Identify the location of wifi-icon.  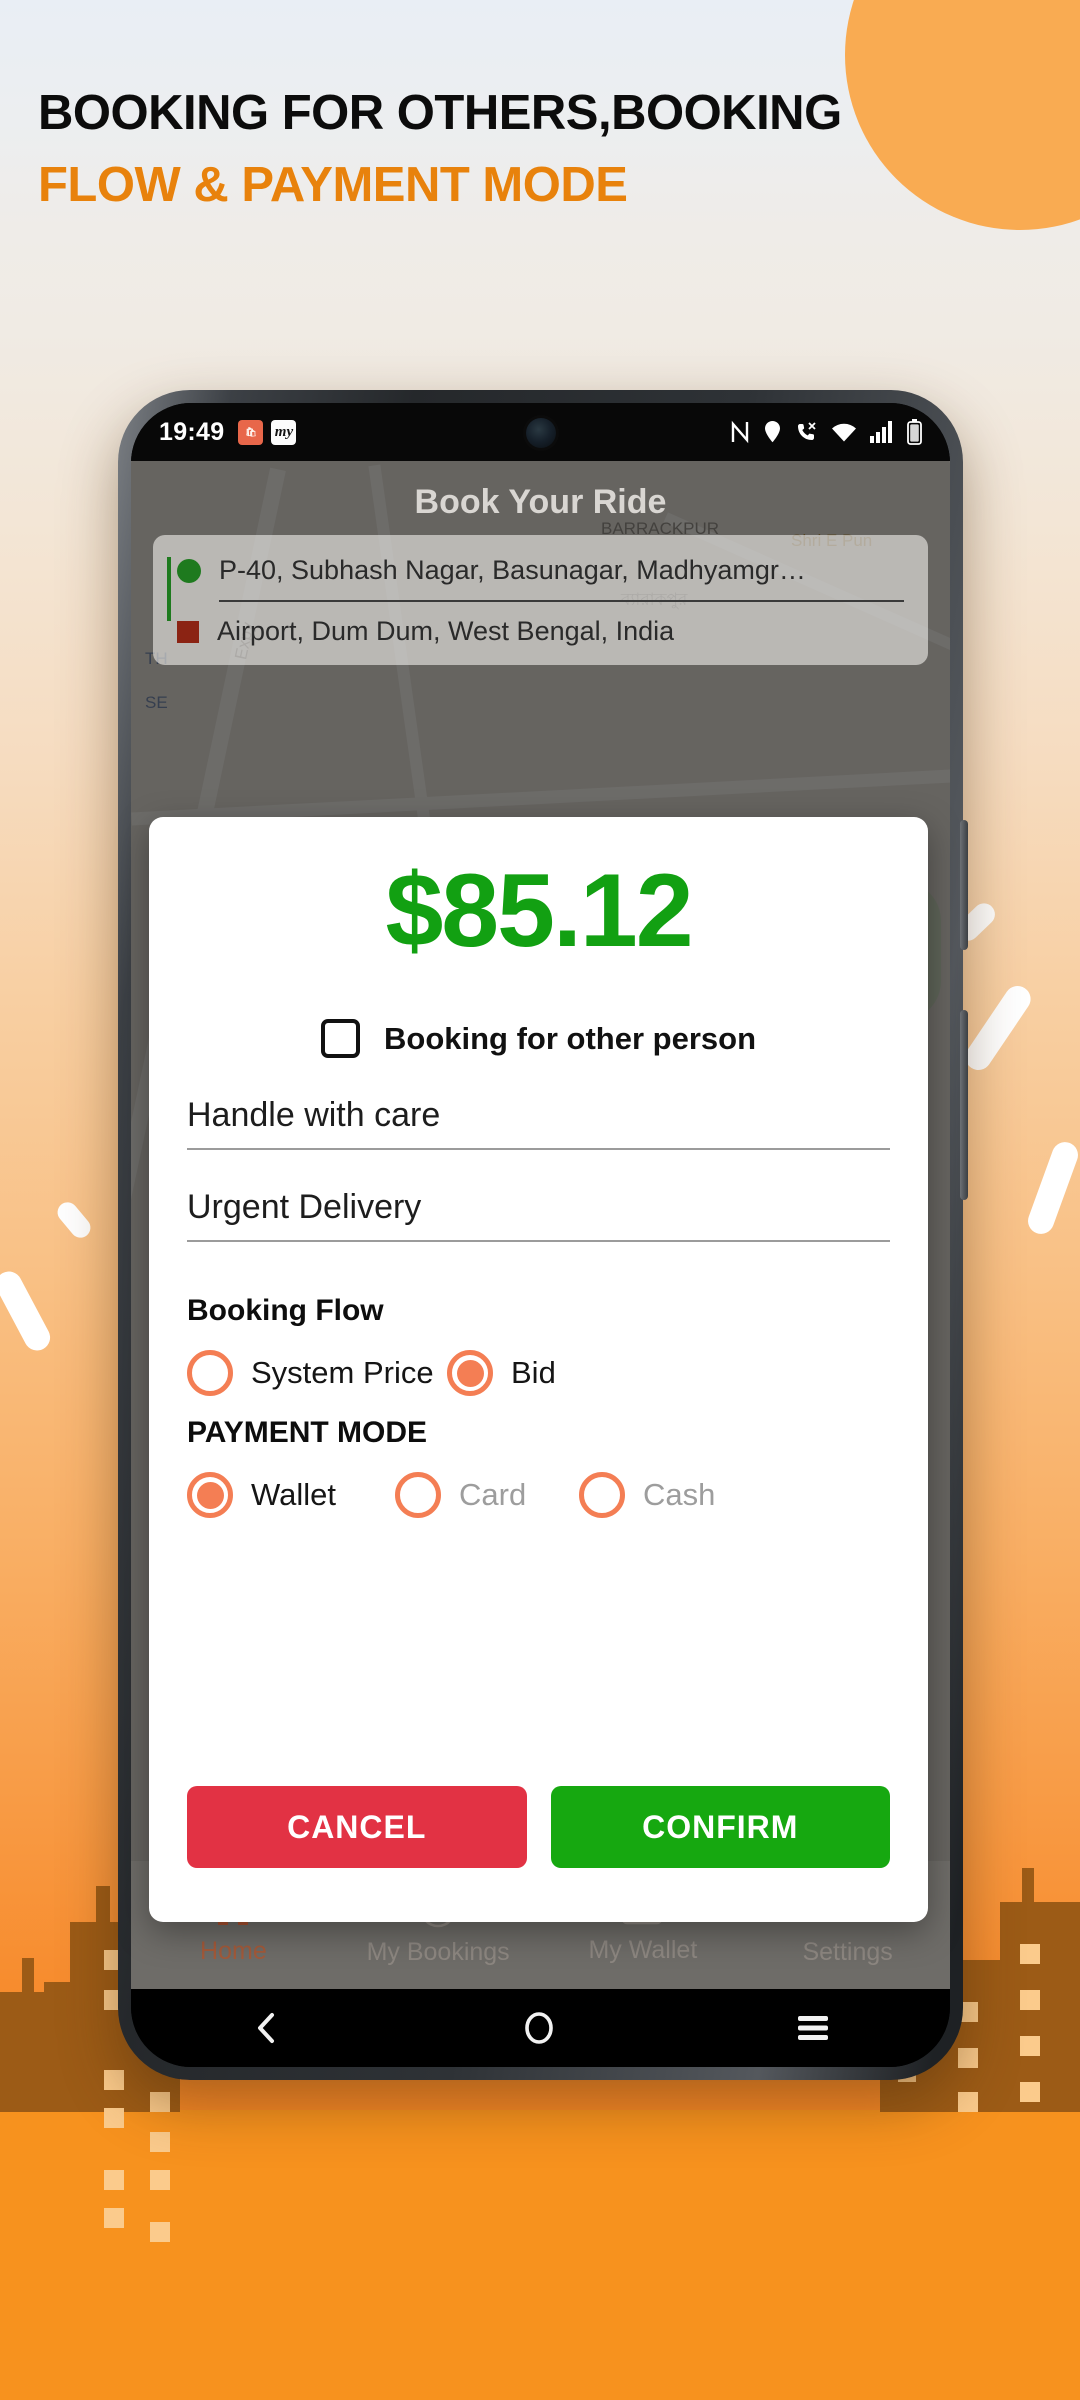
(844, 432).